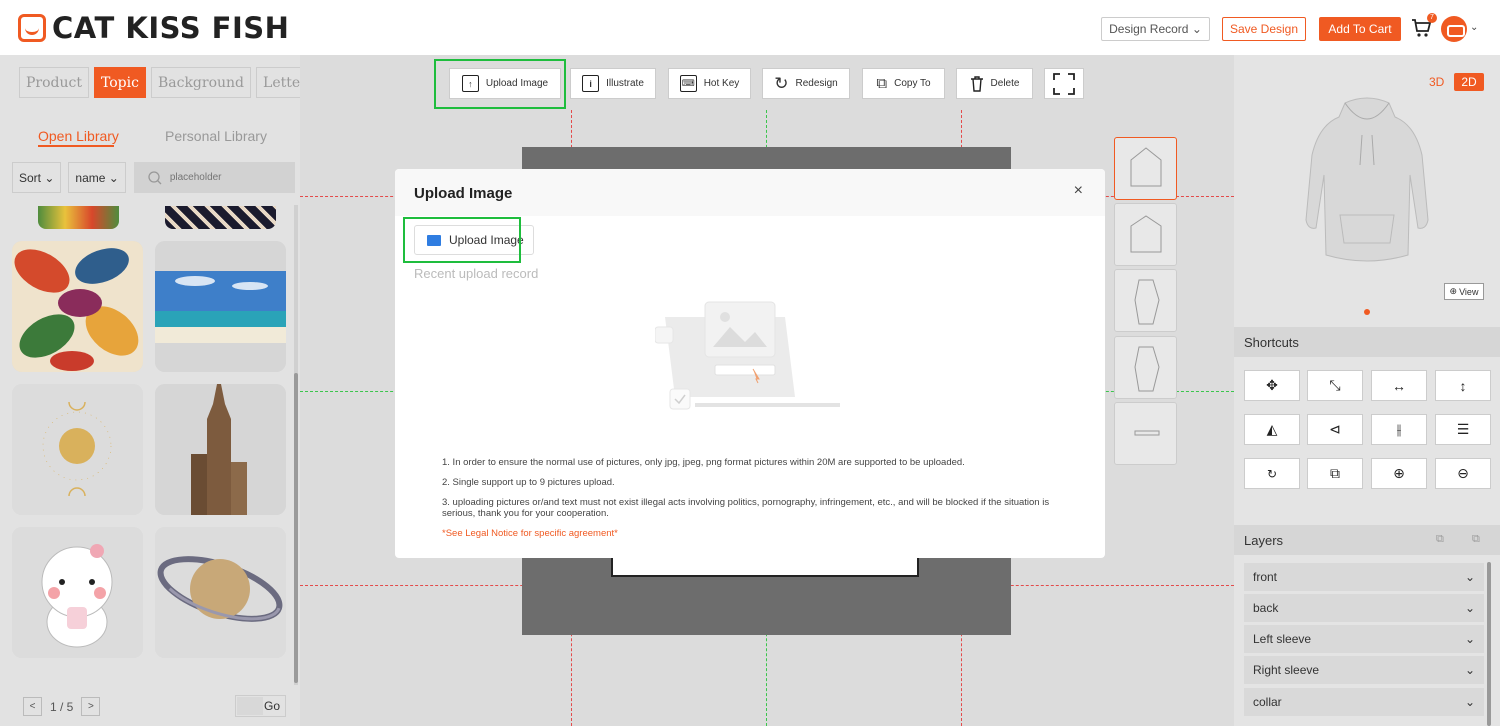  Describe the element at coordinates (77, 592) in the screenshot. I see `thumb-cute-dog` at that location.